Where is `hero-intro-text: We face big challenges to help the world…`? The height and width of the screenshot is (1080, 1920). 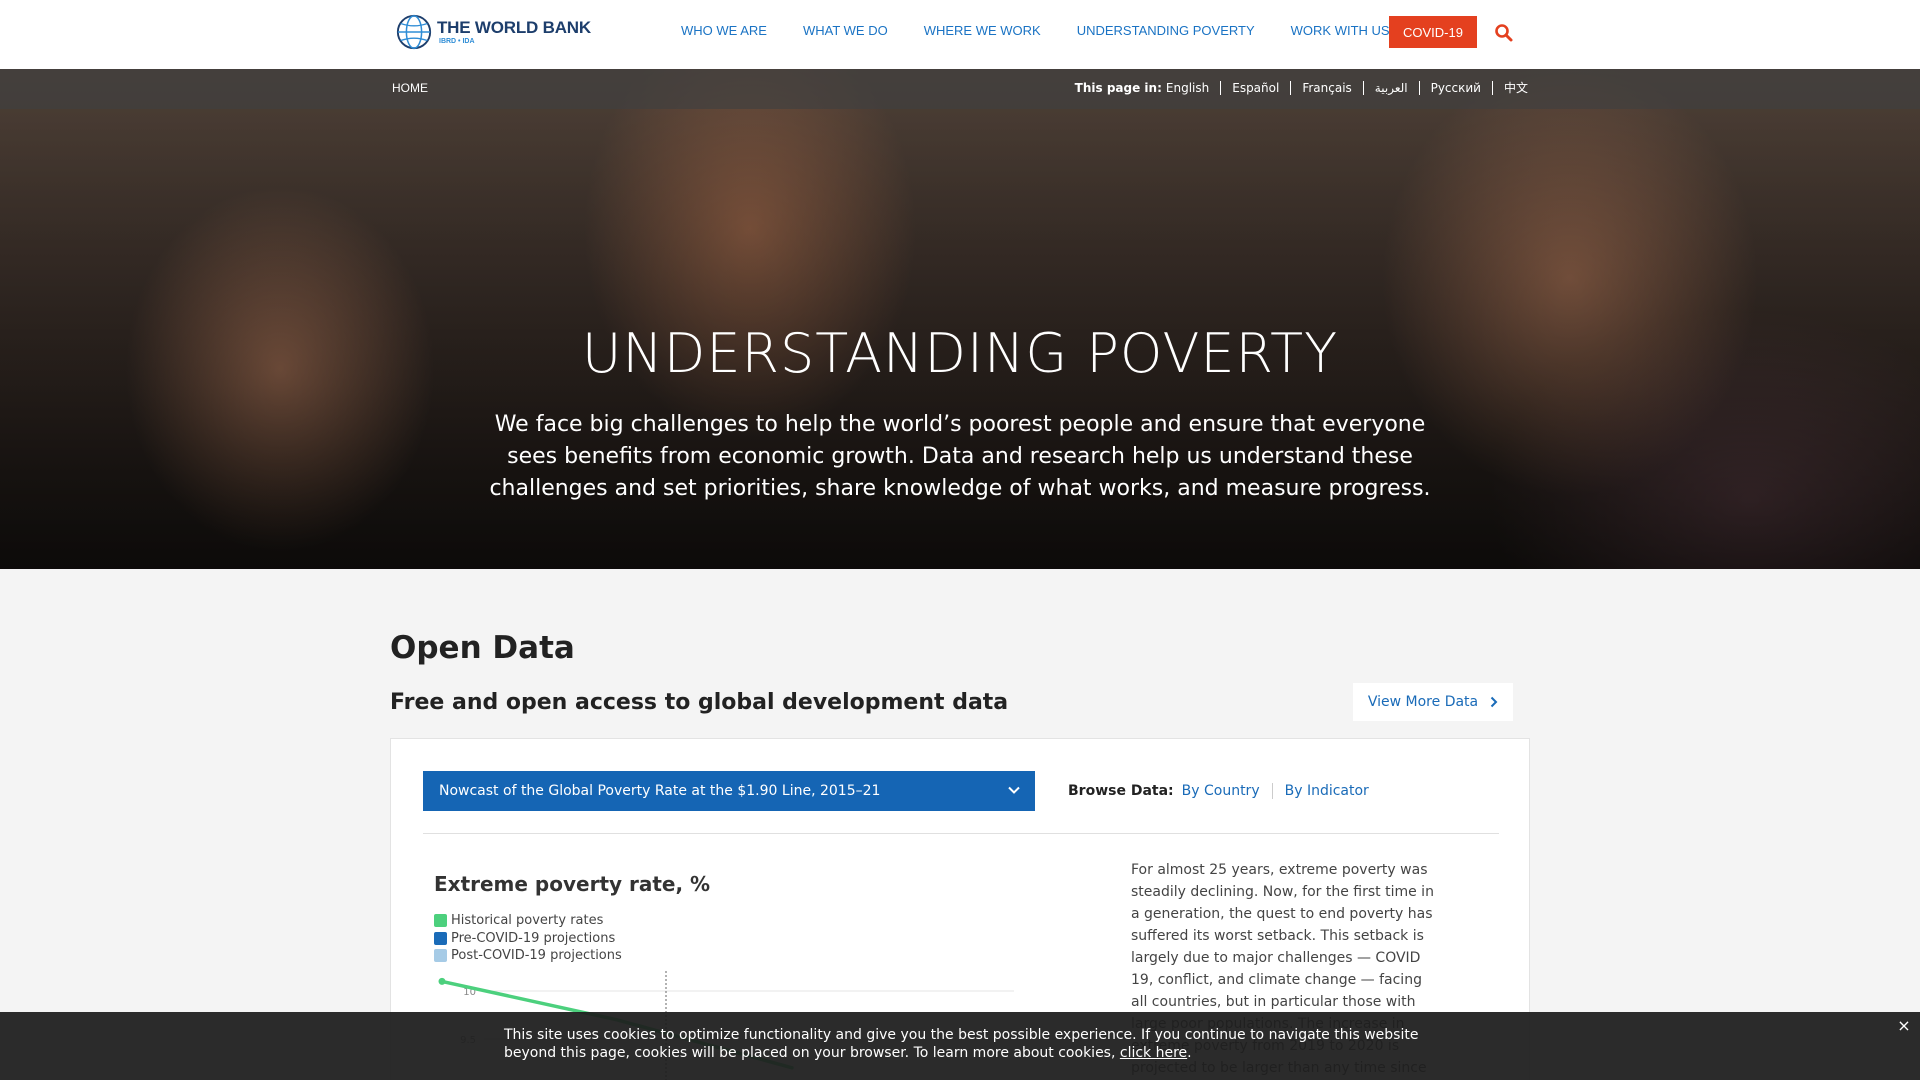
hero-intro-text: We face big challenges to help the world… is located at coordinates (960, 456).